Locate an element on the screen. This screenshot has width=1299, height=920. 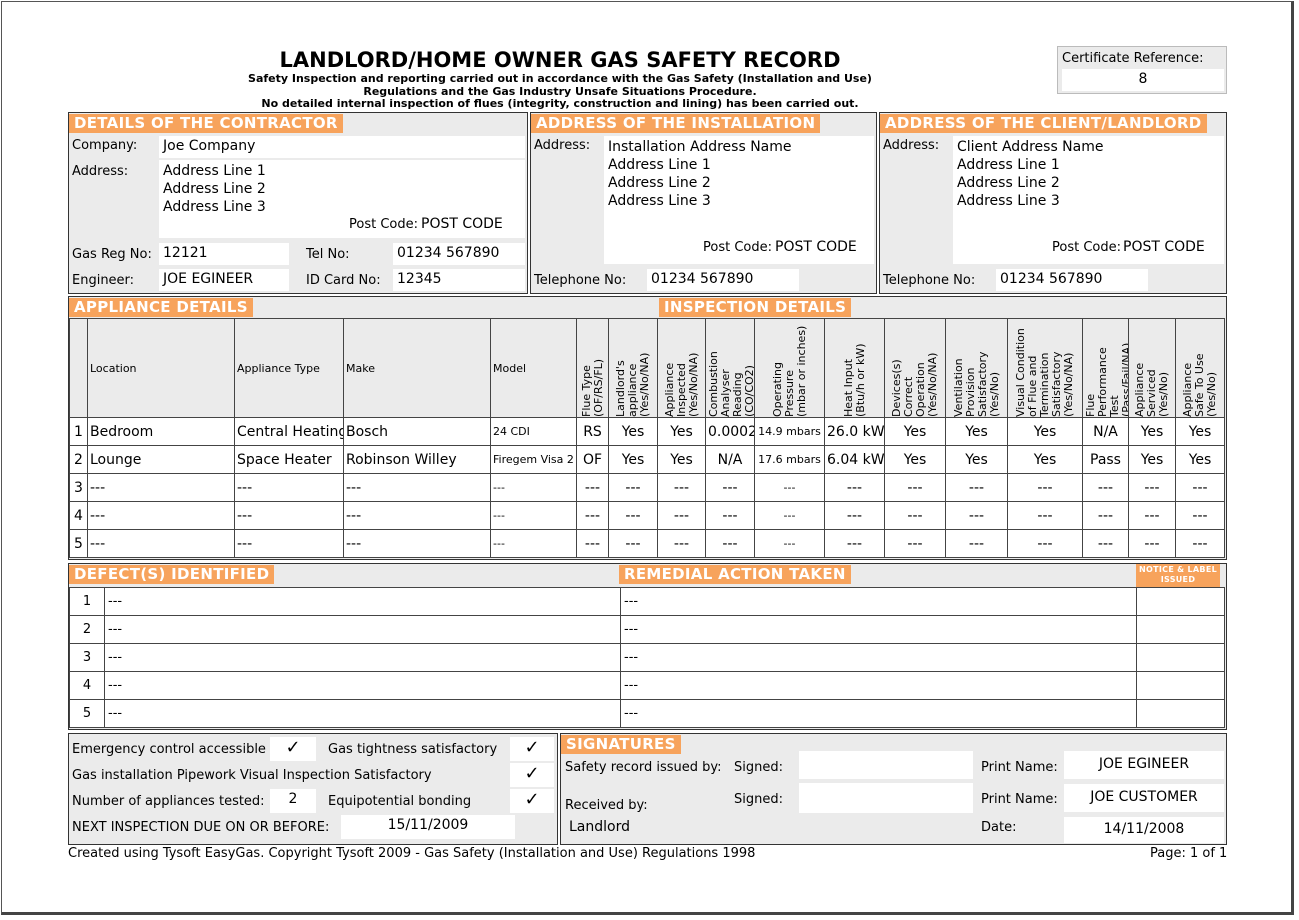
appliance-cell: Lounge is located at coordinates (161, 459).